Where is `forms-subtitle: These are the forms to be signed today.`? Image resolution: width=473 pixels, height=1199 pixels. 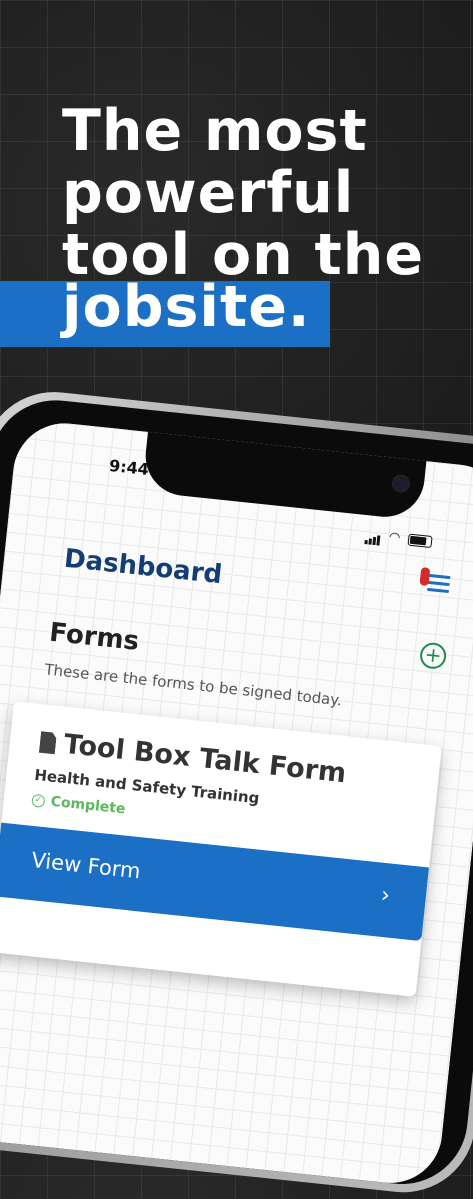 forms-subtitle: These are the forms to be signed today. is located at coordinates (193, 685).